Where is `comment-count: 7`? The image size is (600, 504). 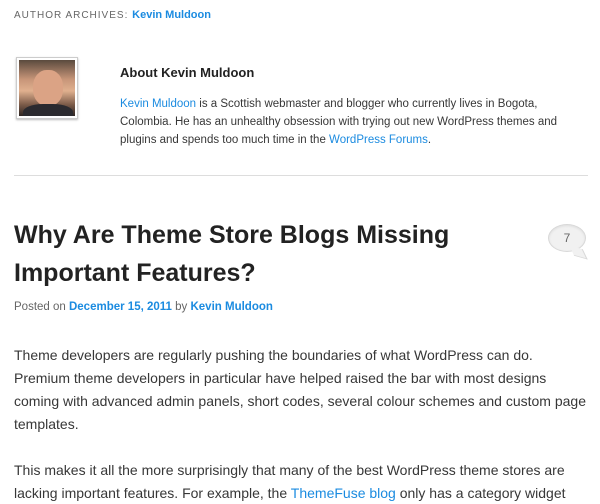 comment-count: 7 is located at coordinates (567, 238).